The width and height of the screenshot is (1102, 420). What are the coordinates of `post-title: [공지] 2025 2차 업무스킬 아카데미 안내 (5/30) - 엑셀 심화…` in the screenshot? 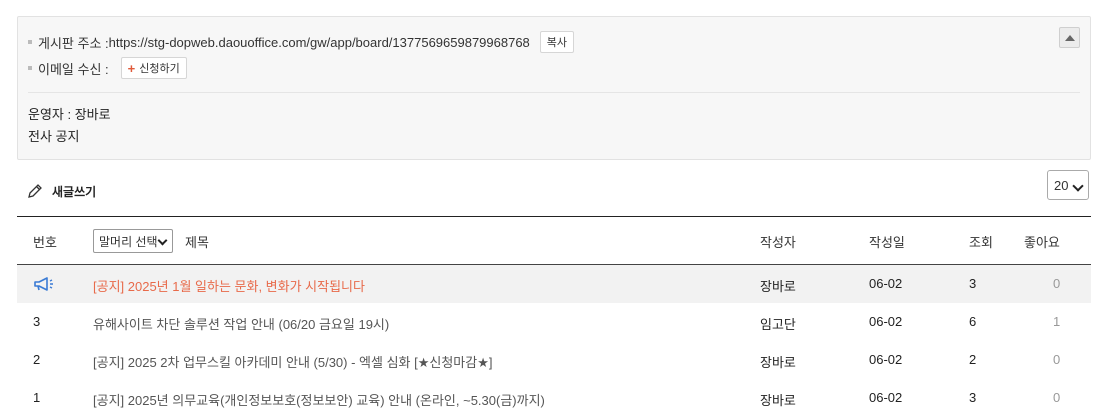 It's located at (292, 361).